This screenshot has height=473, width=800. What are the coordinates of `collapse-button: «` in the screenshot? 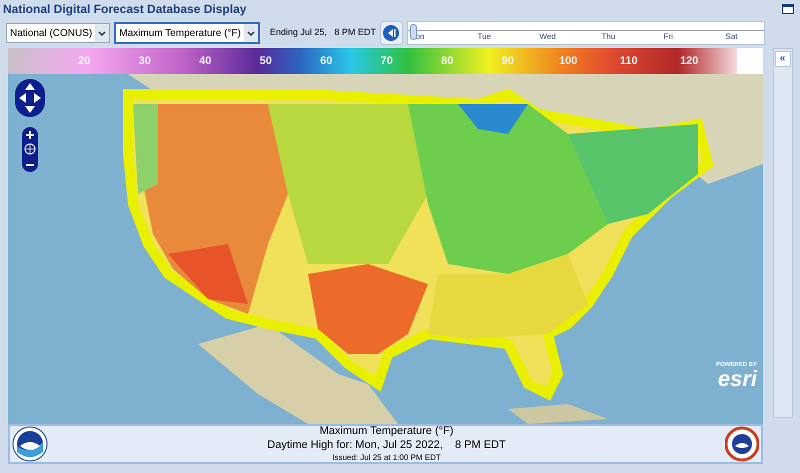 It's located at (782, 59).